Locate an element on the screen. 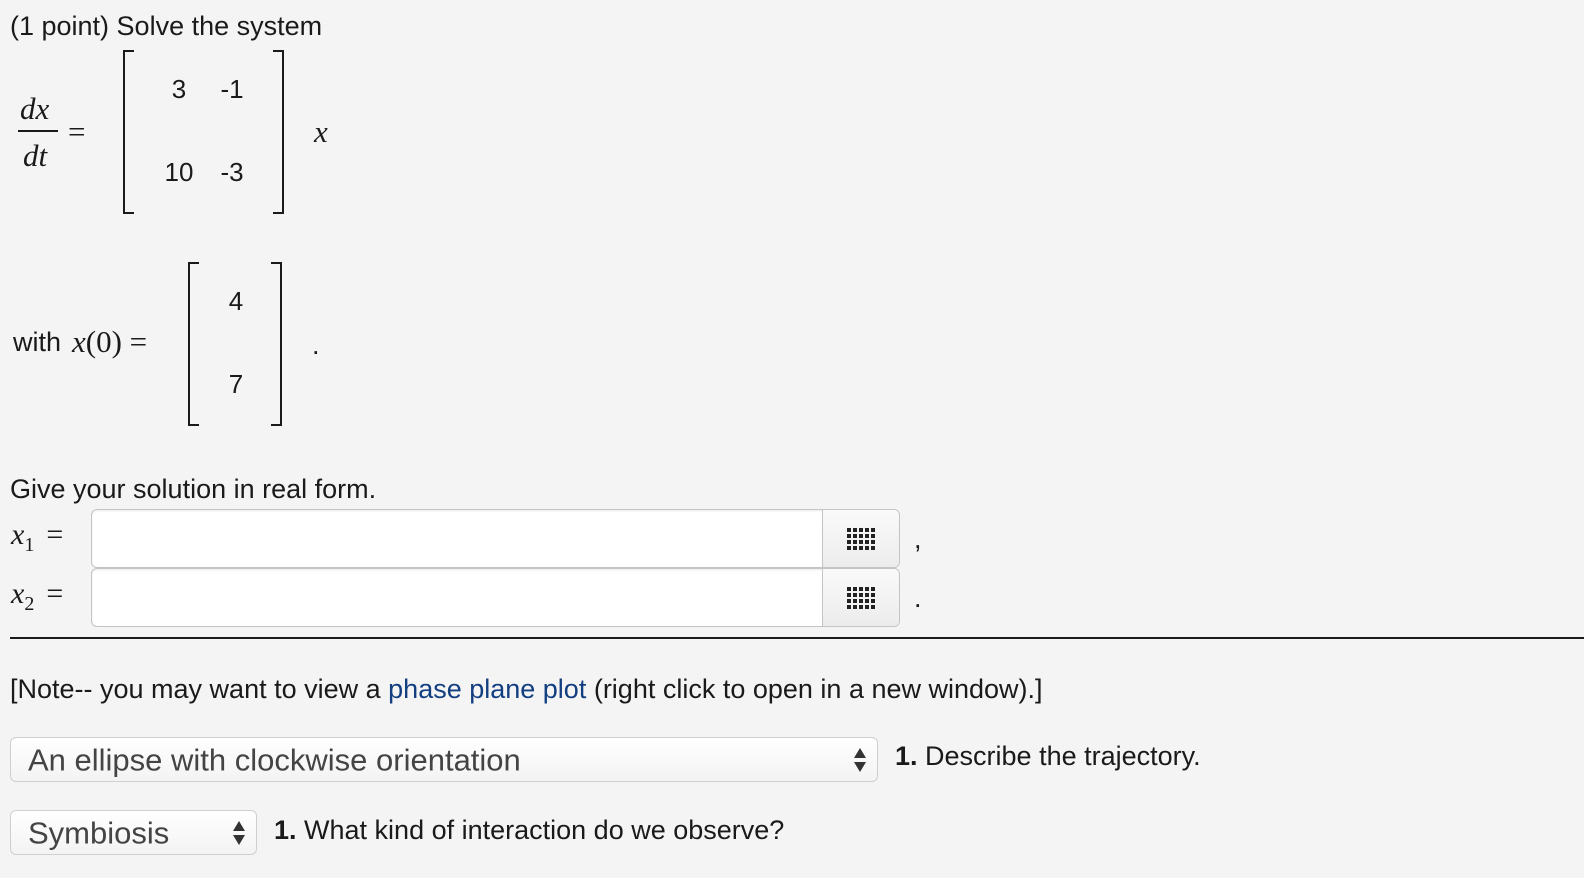  x2-var: x is located at coordinates (18, 593).